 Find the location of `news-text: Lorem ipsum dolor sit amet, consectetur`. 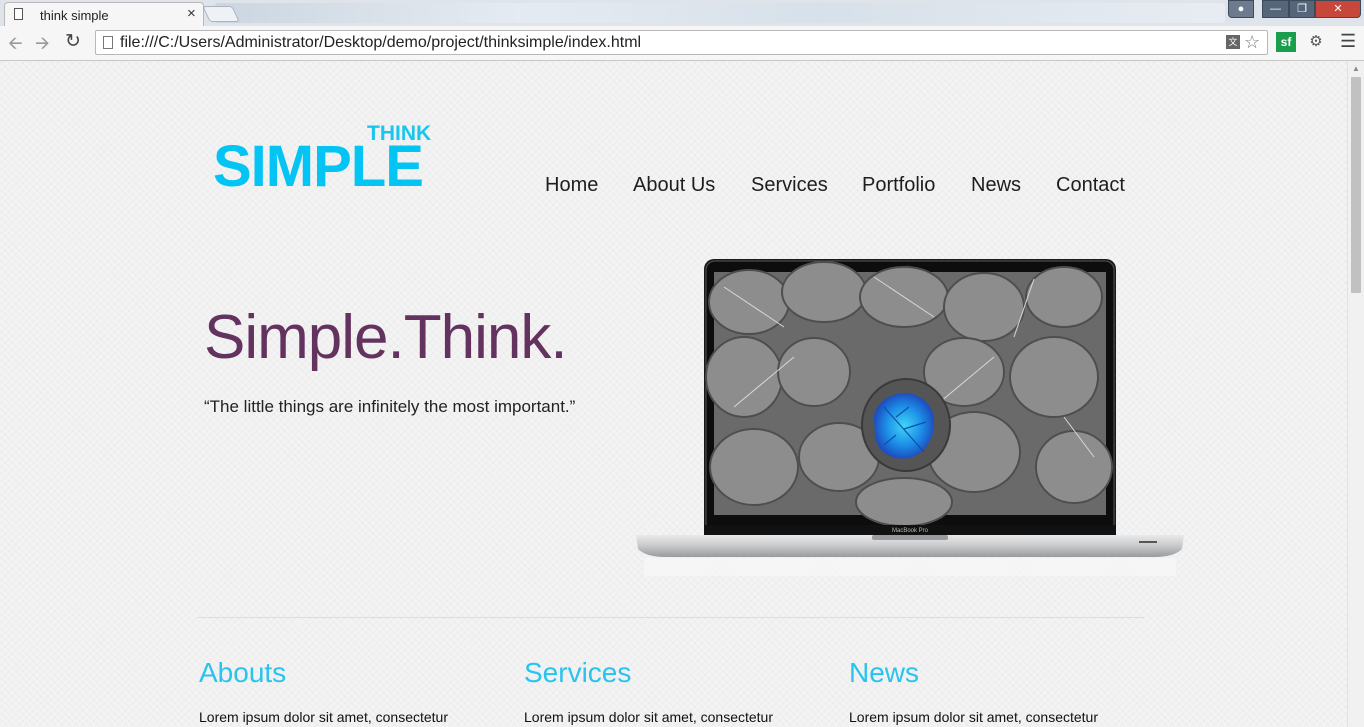

news-text: Lorem ipsum dolor sit amet, consectetur is located at coordinates (973, 717).